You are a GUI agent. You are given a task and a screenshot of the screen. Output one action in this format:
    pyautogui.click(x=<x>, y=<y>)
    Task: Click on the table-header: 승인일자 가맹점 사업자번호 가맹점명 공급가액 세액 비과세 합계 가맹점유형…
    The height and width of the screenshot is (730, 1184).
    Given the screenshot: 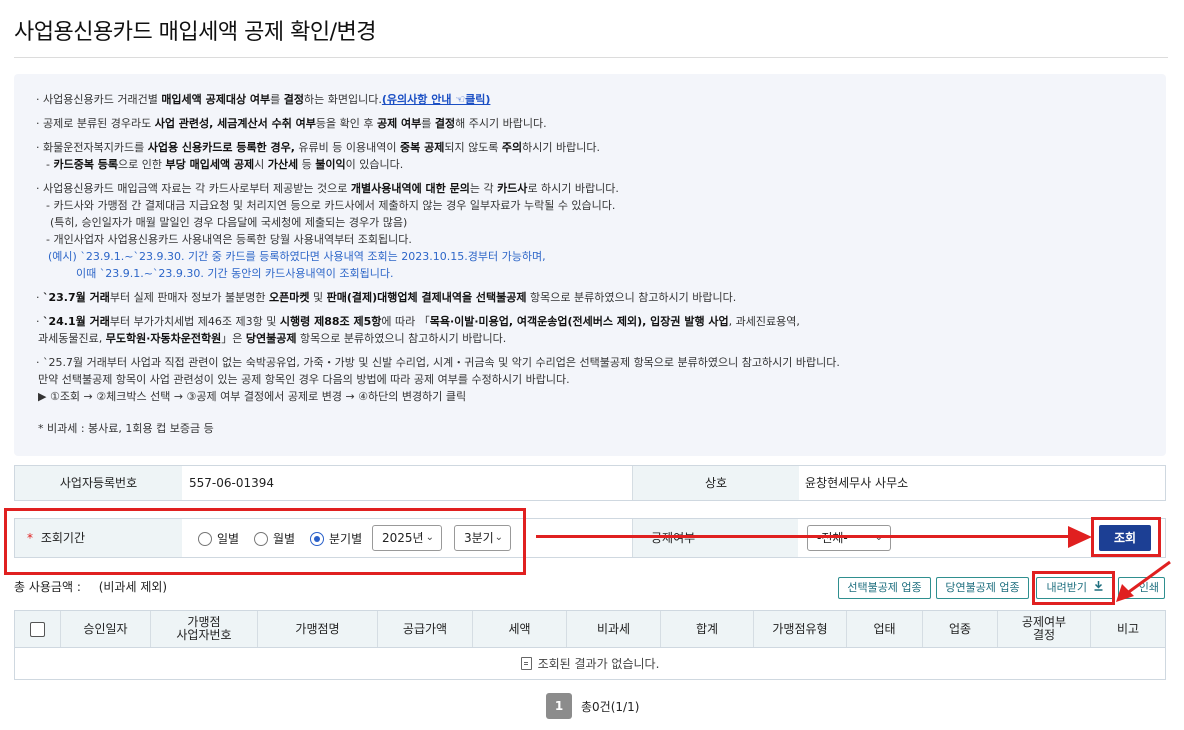 What is the action you would take?
    pyautogui.click(x=590, y=629)
    